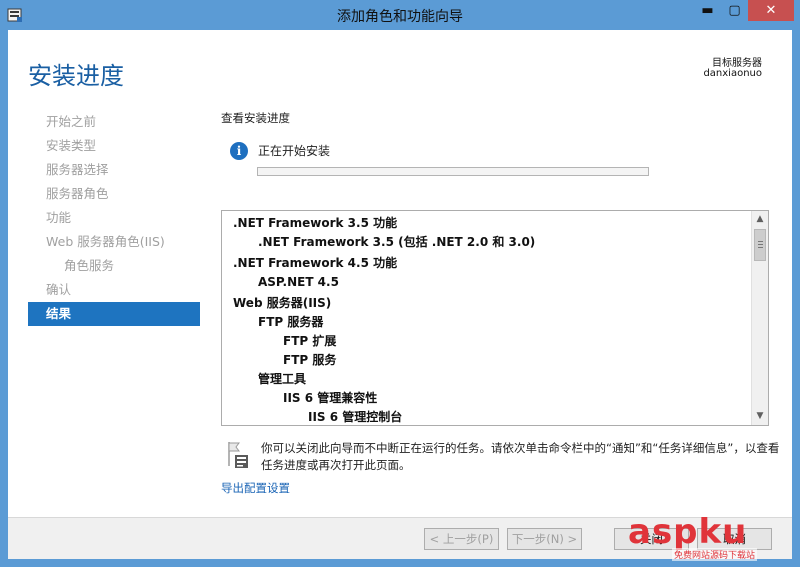 The image size is (800, 567). Describe the element at coordinates (315, 263) in the screenshot. I see `install-list-item: .NET Framework 4.5 功能` at that location.